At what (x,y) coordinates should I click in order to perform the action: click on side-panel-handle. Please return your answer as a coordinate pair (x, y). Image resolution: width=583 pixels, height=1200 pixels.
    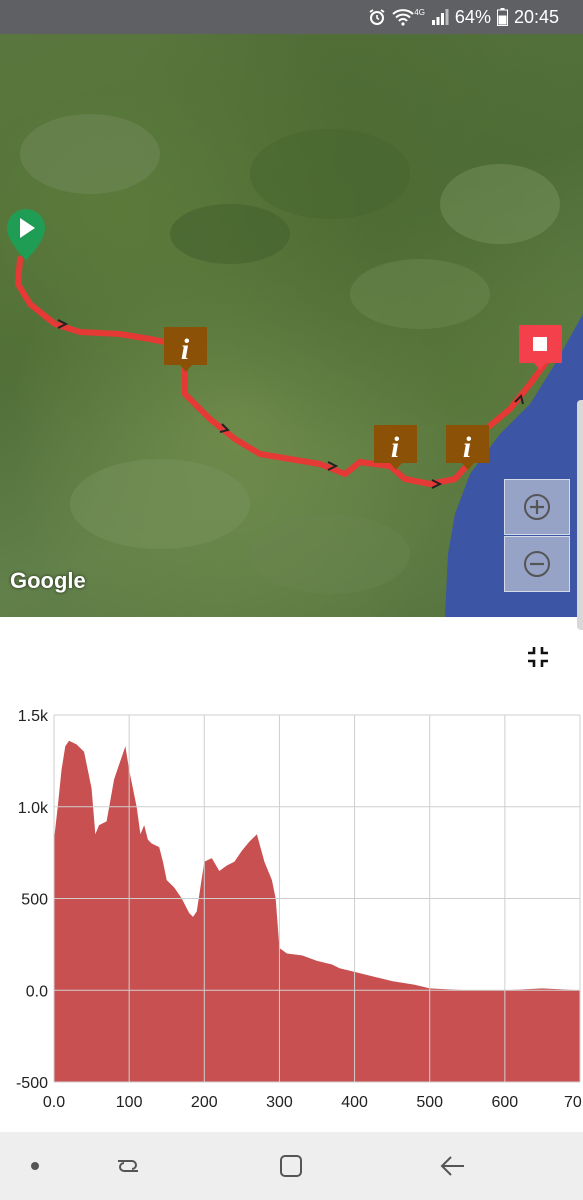
    Looking at the image, I should click on (580, 515).